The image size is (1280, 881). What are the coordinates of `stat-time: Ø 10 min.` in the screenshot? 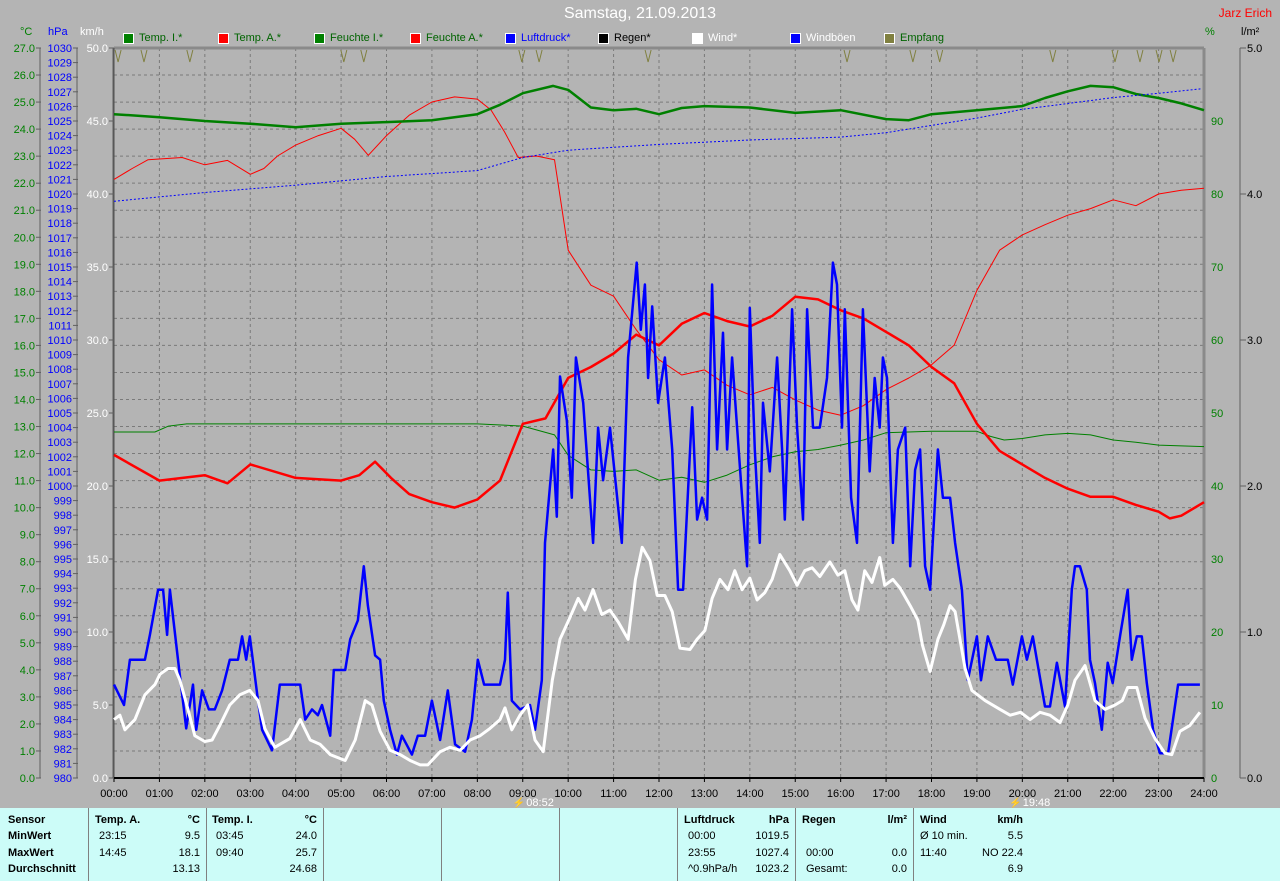 It's located at (944, 836).